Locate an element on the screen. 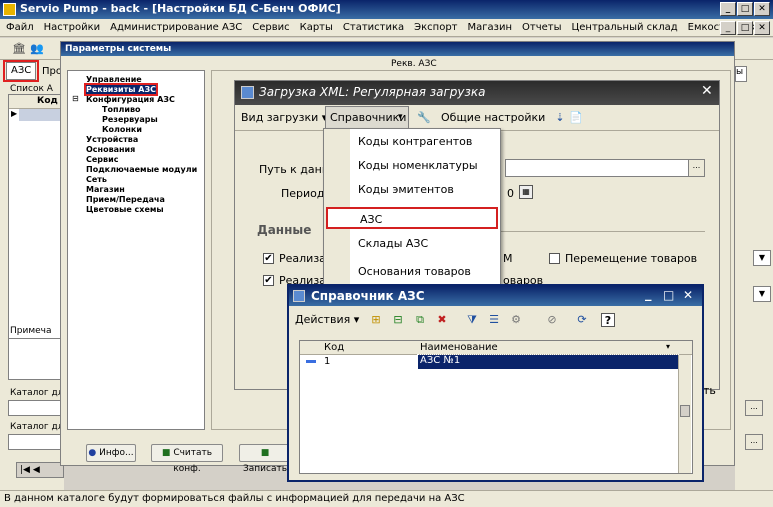 The width and height of the screenshot is (773, 507). mdi-close-button: ✕ is located at coordinates (762, 28).